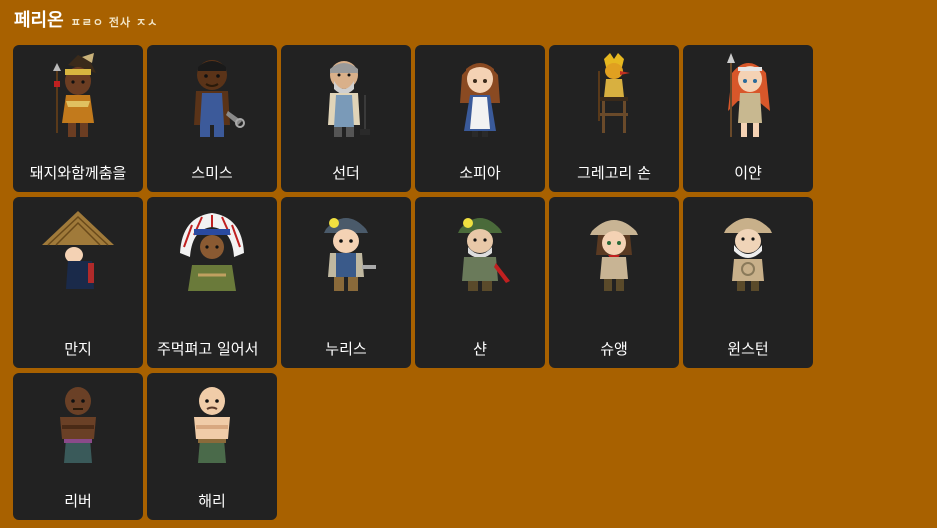 This screenshot has height=528, width=937. I want to click on miner-helmet-icon, so click(346, 250).